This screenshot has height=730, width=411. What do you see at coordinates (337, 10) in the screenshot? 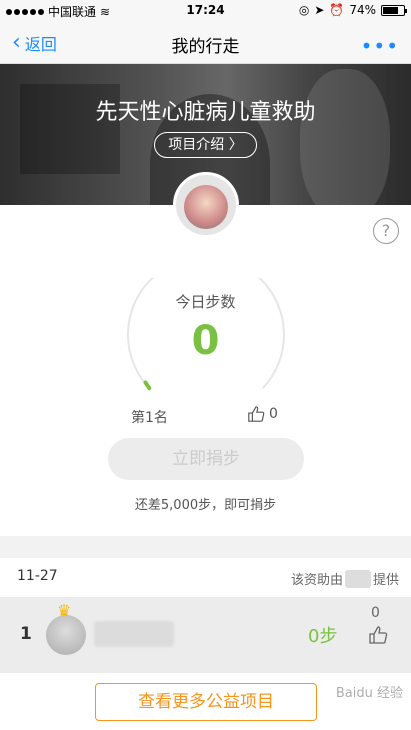
I see `alarm-icon: ⏰` at bounding box center [337, 10].